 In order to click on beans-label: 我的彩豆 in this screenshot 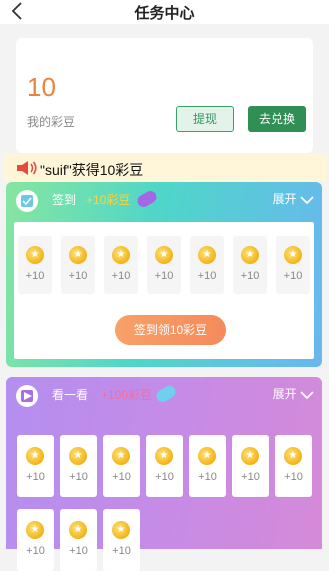, I will do `click(51, 122)`.